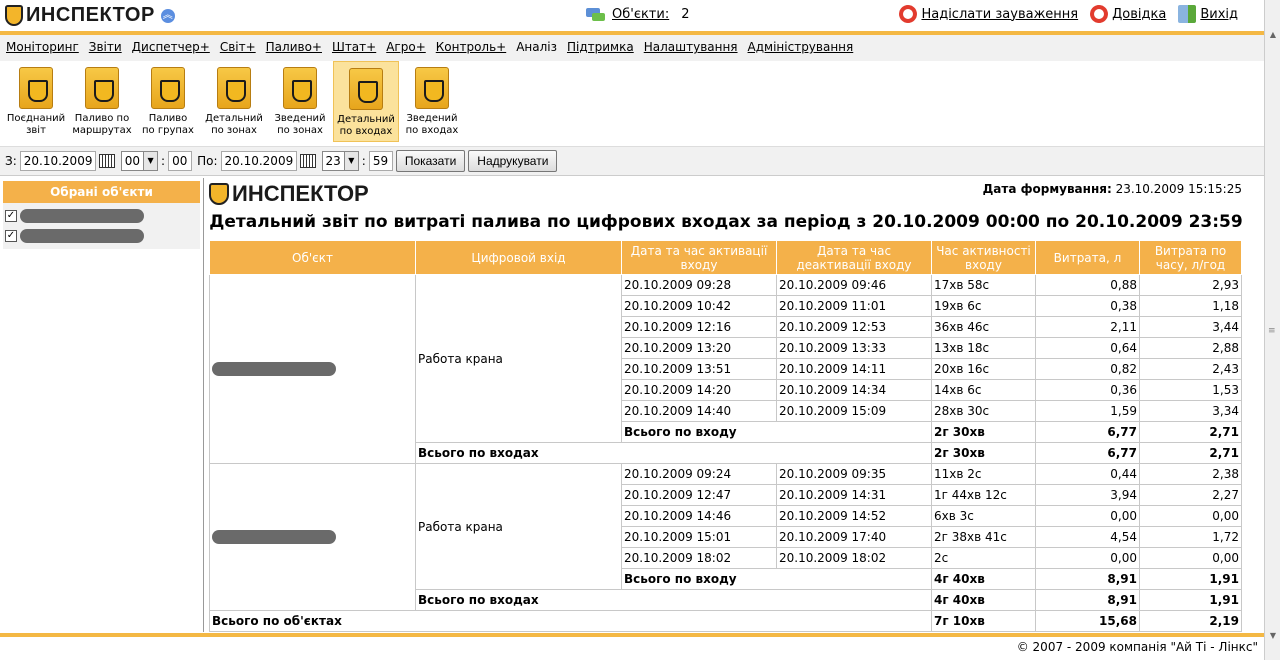  What do you see at coordinates (1127, 14) in the screenshot?
I see `help-link: Довідка` at bounding box center [1127, 14].